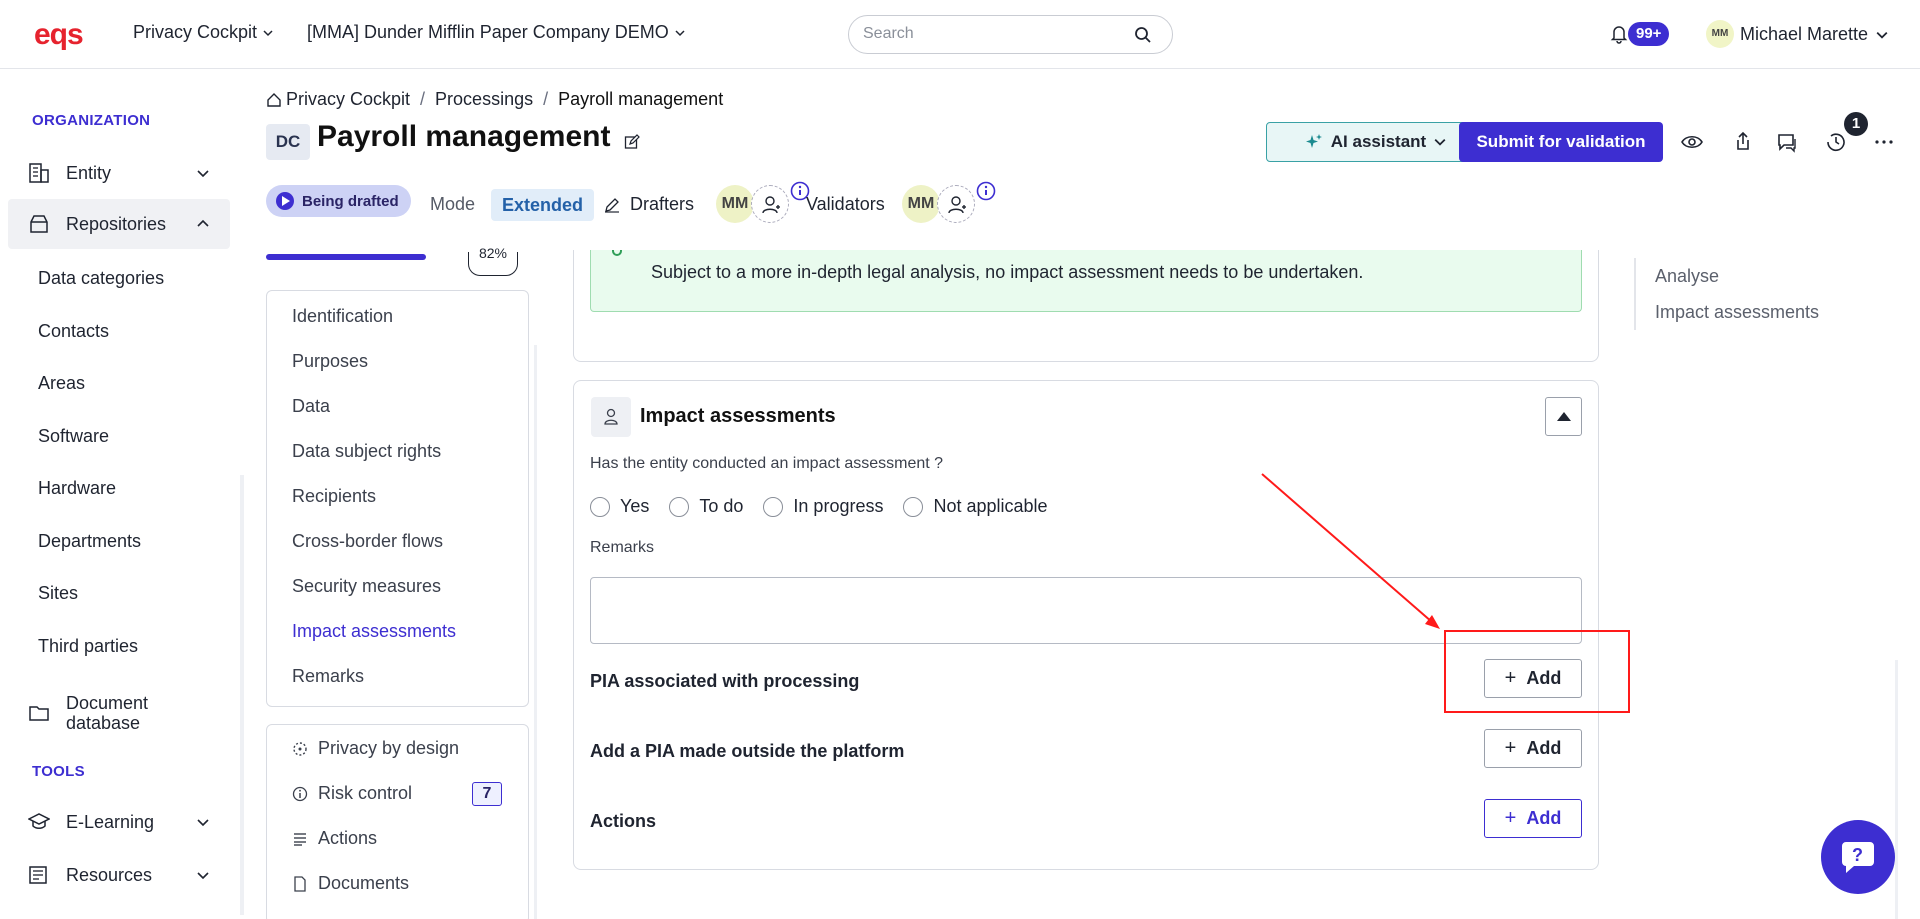 Image resolution: width=1920 pixels, height=919 pixels. Describe the element at coordinates (1533, 818) in the screenshot. I see `add-action-button: + Add` at that location.